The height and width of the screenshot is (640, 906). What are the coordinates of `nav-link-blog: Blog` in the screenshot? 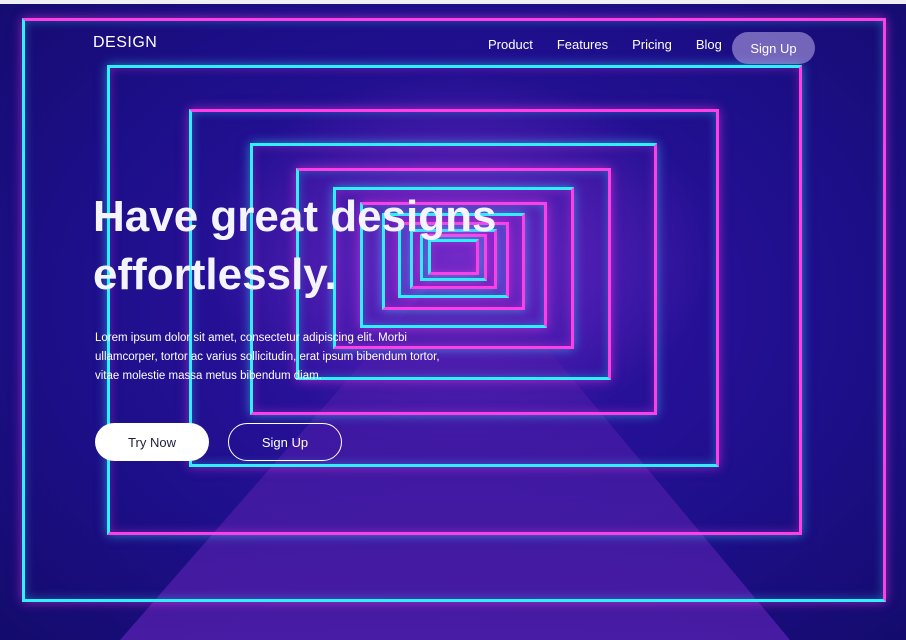 It's located at (709, 44).